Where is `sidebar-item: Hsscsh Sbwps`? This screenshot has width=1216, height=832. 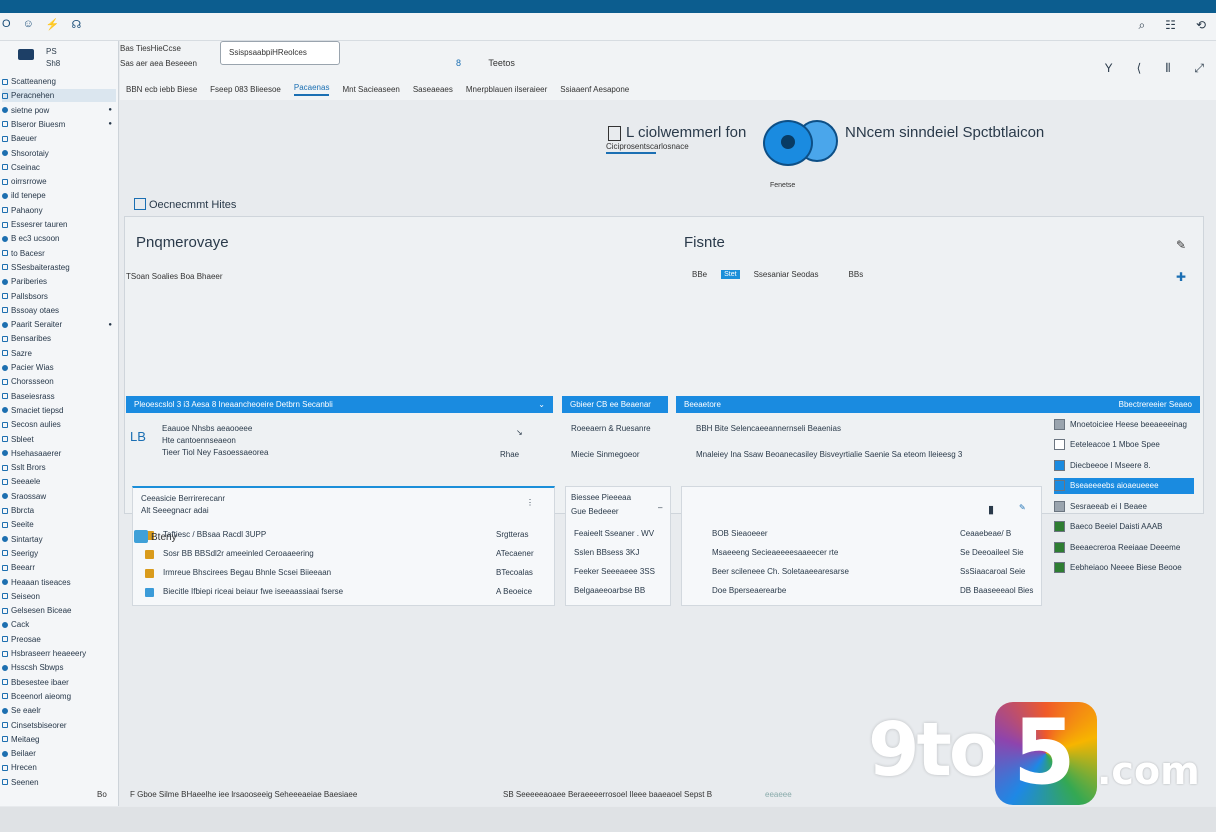
sidebar-item: Hsscsh Sbwps is located at coordinates (59, 667).